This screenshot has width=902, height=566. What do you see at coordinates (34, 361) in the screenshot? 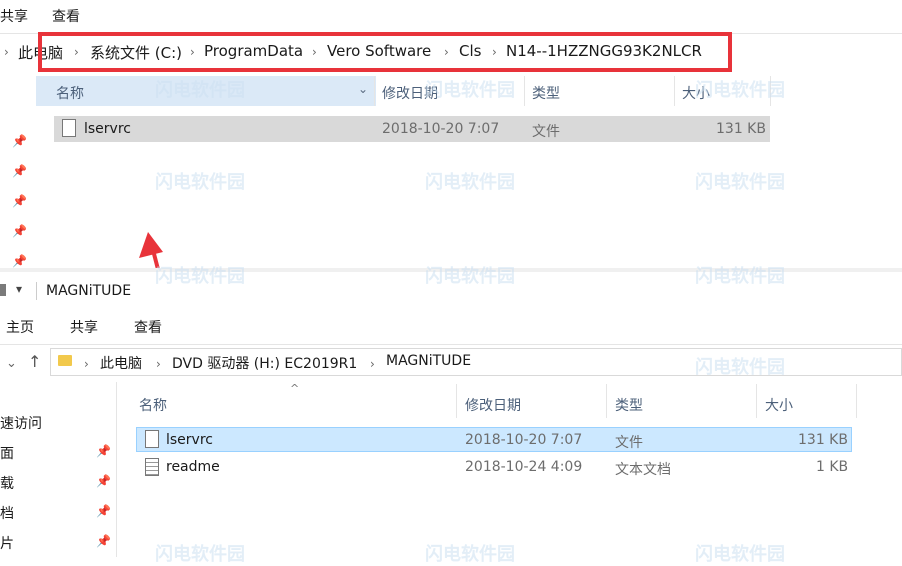
I see `up-arrow-icon: ↑` at bounding box center [34, 361].